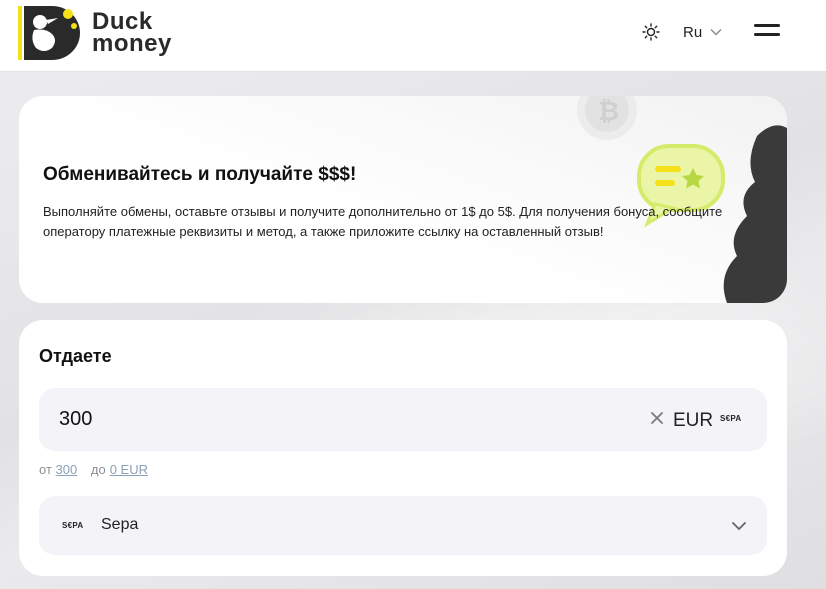 The width and height of the screenshot is (826, 589). I want to click on give-limits: от 300 до 0 EUR, so click(93, 469).